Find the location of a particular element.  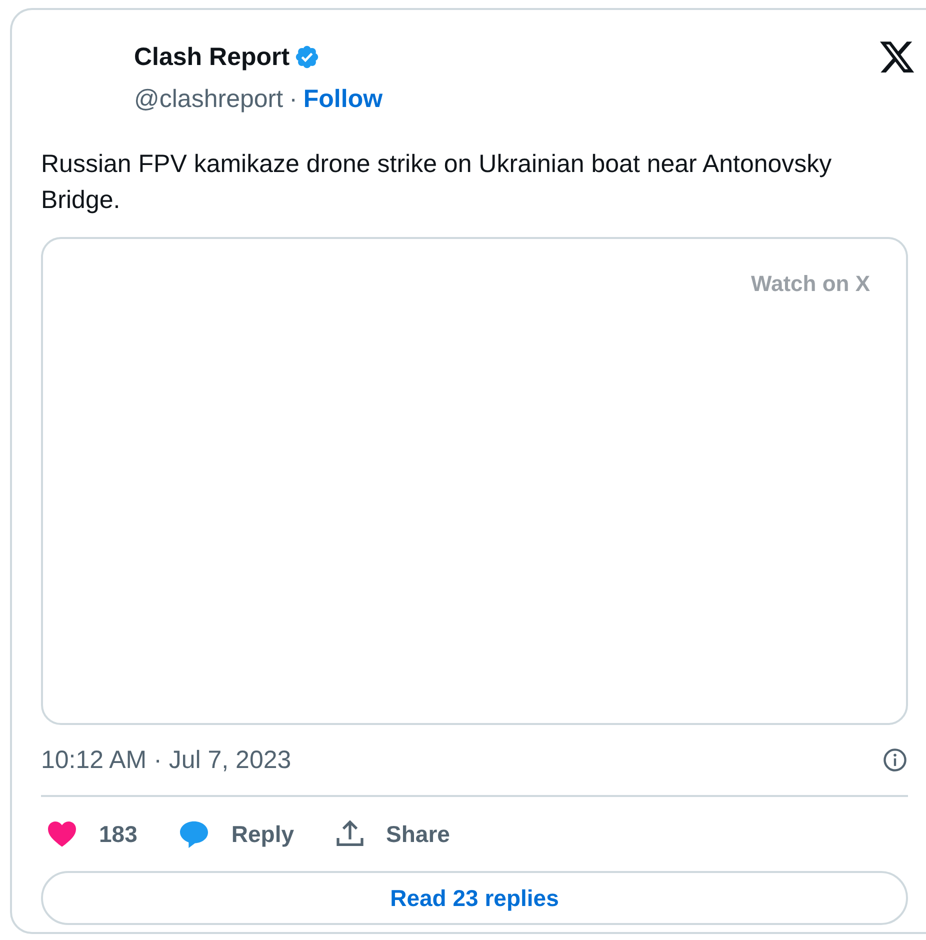

post-text: Russian FPV kamikaze drone strike on Ukrainian boat near Antonovsky Bridge. is located at coordinates (437, 182).